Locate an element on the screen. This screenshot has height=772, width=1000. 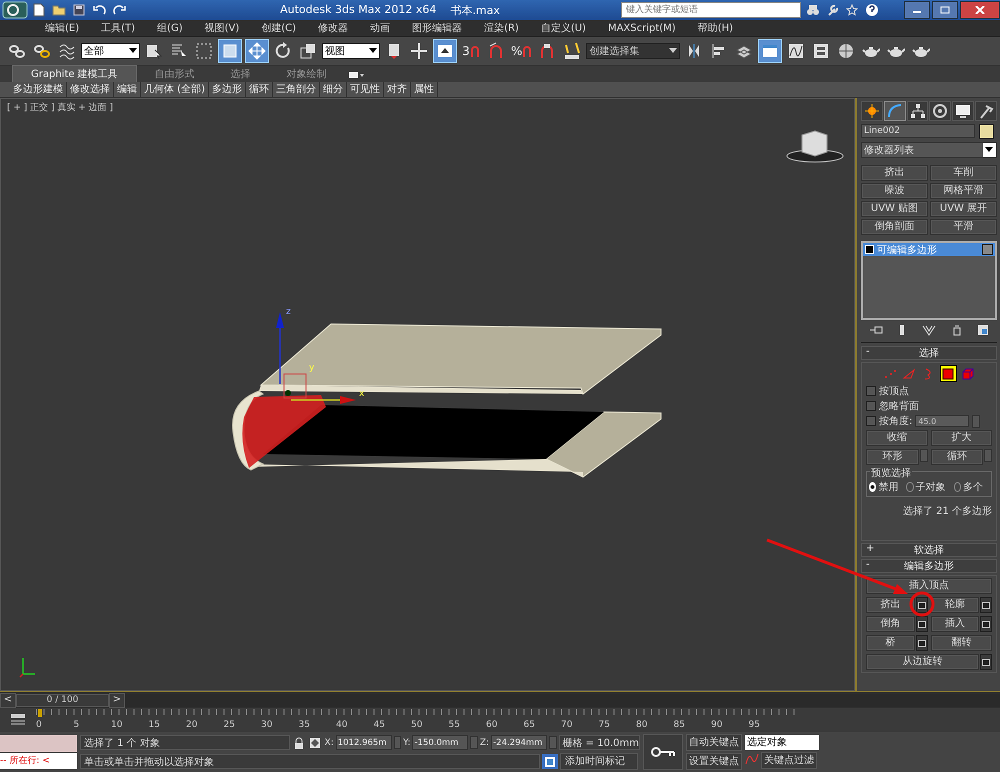
time-slider-thumb: 0 / 100 is located at coordinates (62, 700).